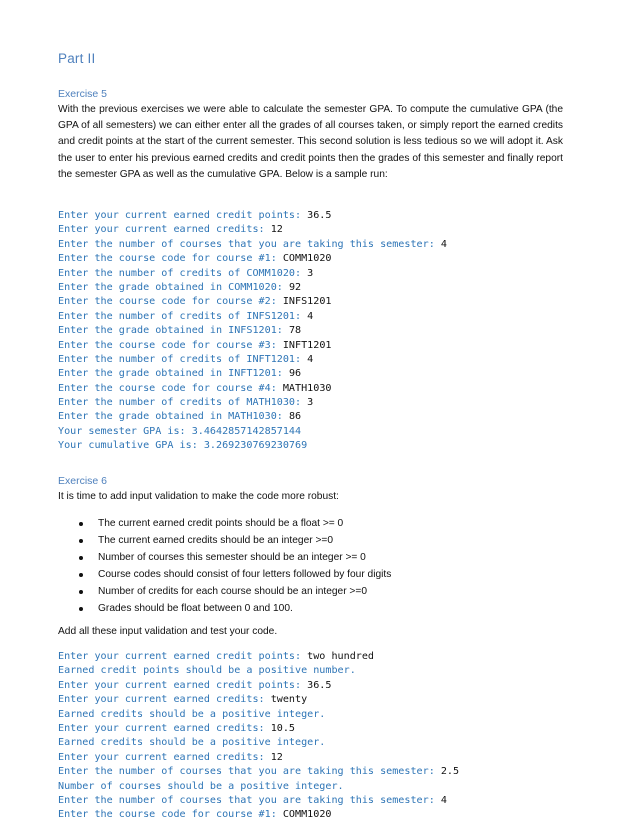  What do you see at coordinates (295, 331) in the screenshot?
I see `console-user-input: 78` at bounding box center [295, 331].